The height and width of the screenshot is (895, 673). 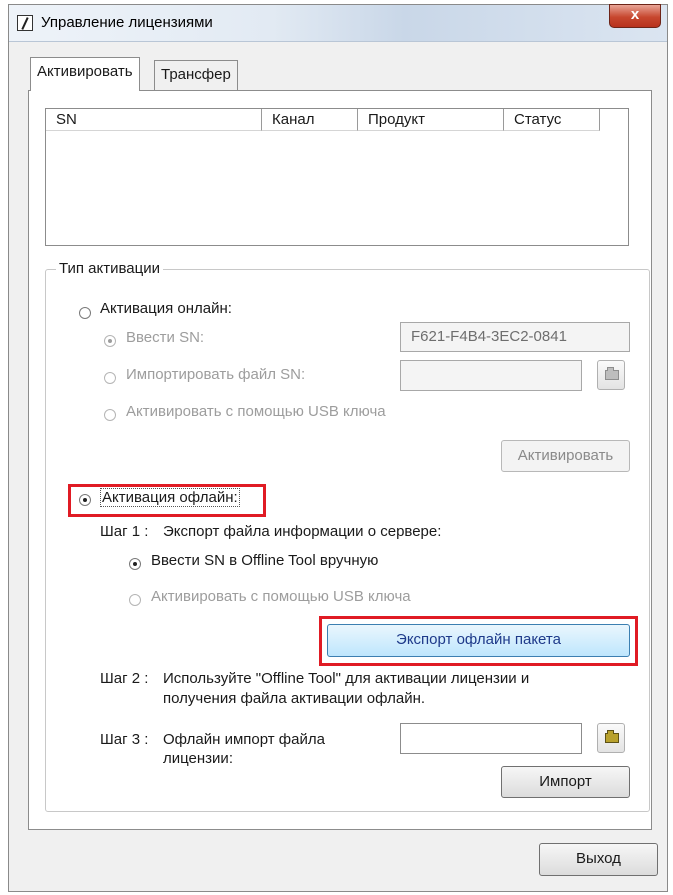 What do you see at coordinates (124, 531) in the screenshot?
I see `step1-label: Шаг 1 :` at bounding box center [124, 531].